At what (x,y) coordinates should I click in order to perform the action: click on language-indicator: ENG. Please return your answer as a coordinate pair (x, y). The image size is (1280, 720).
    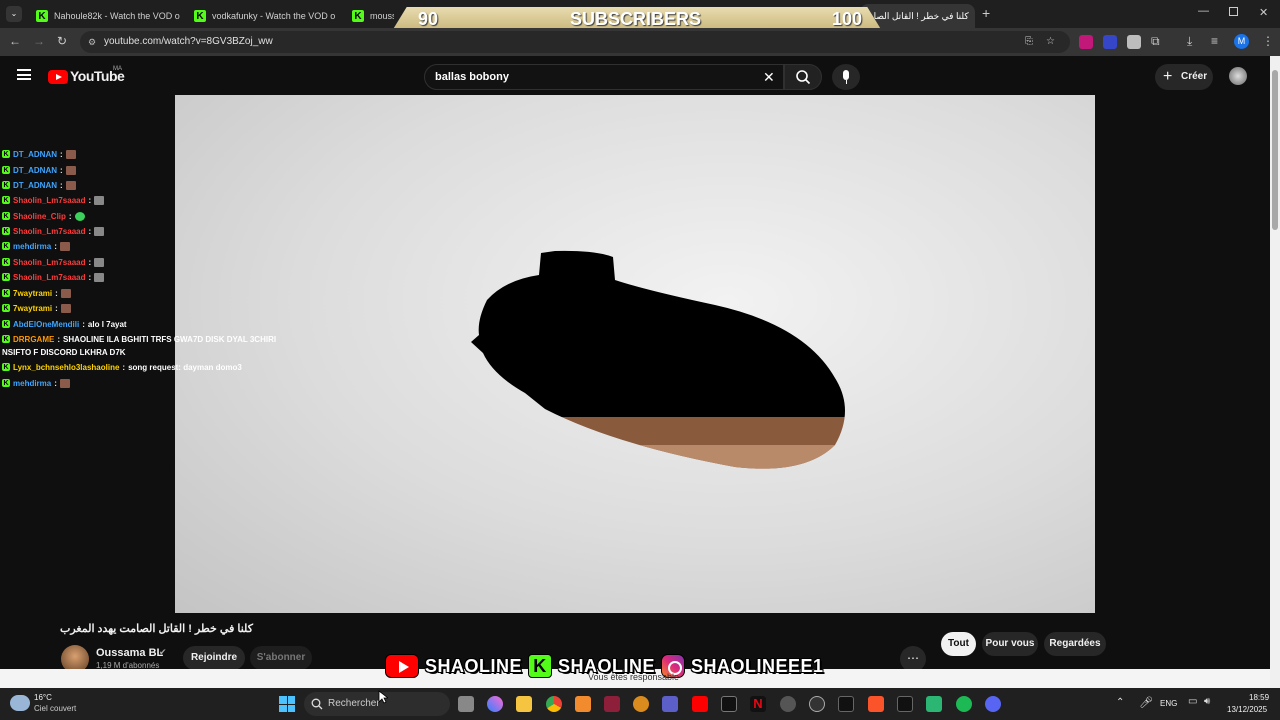
    Looking at the image, I should click on (1168, 703).